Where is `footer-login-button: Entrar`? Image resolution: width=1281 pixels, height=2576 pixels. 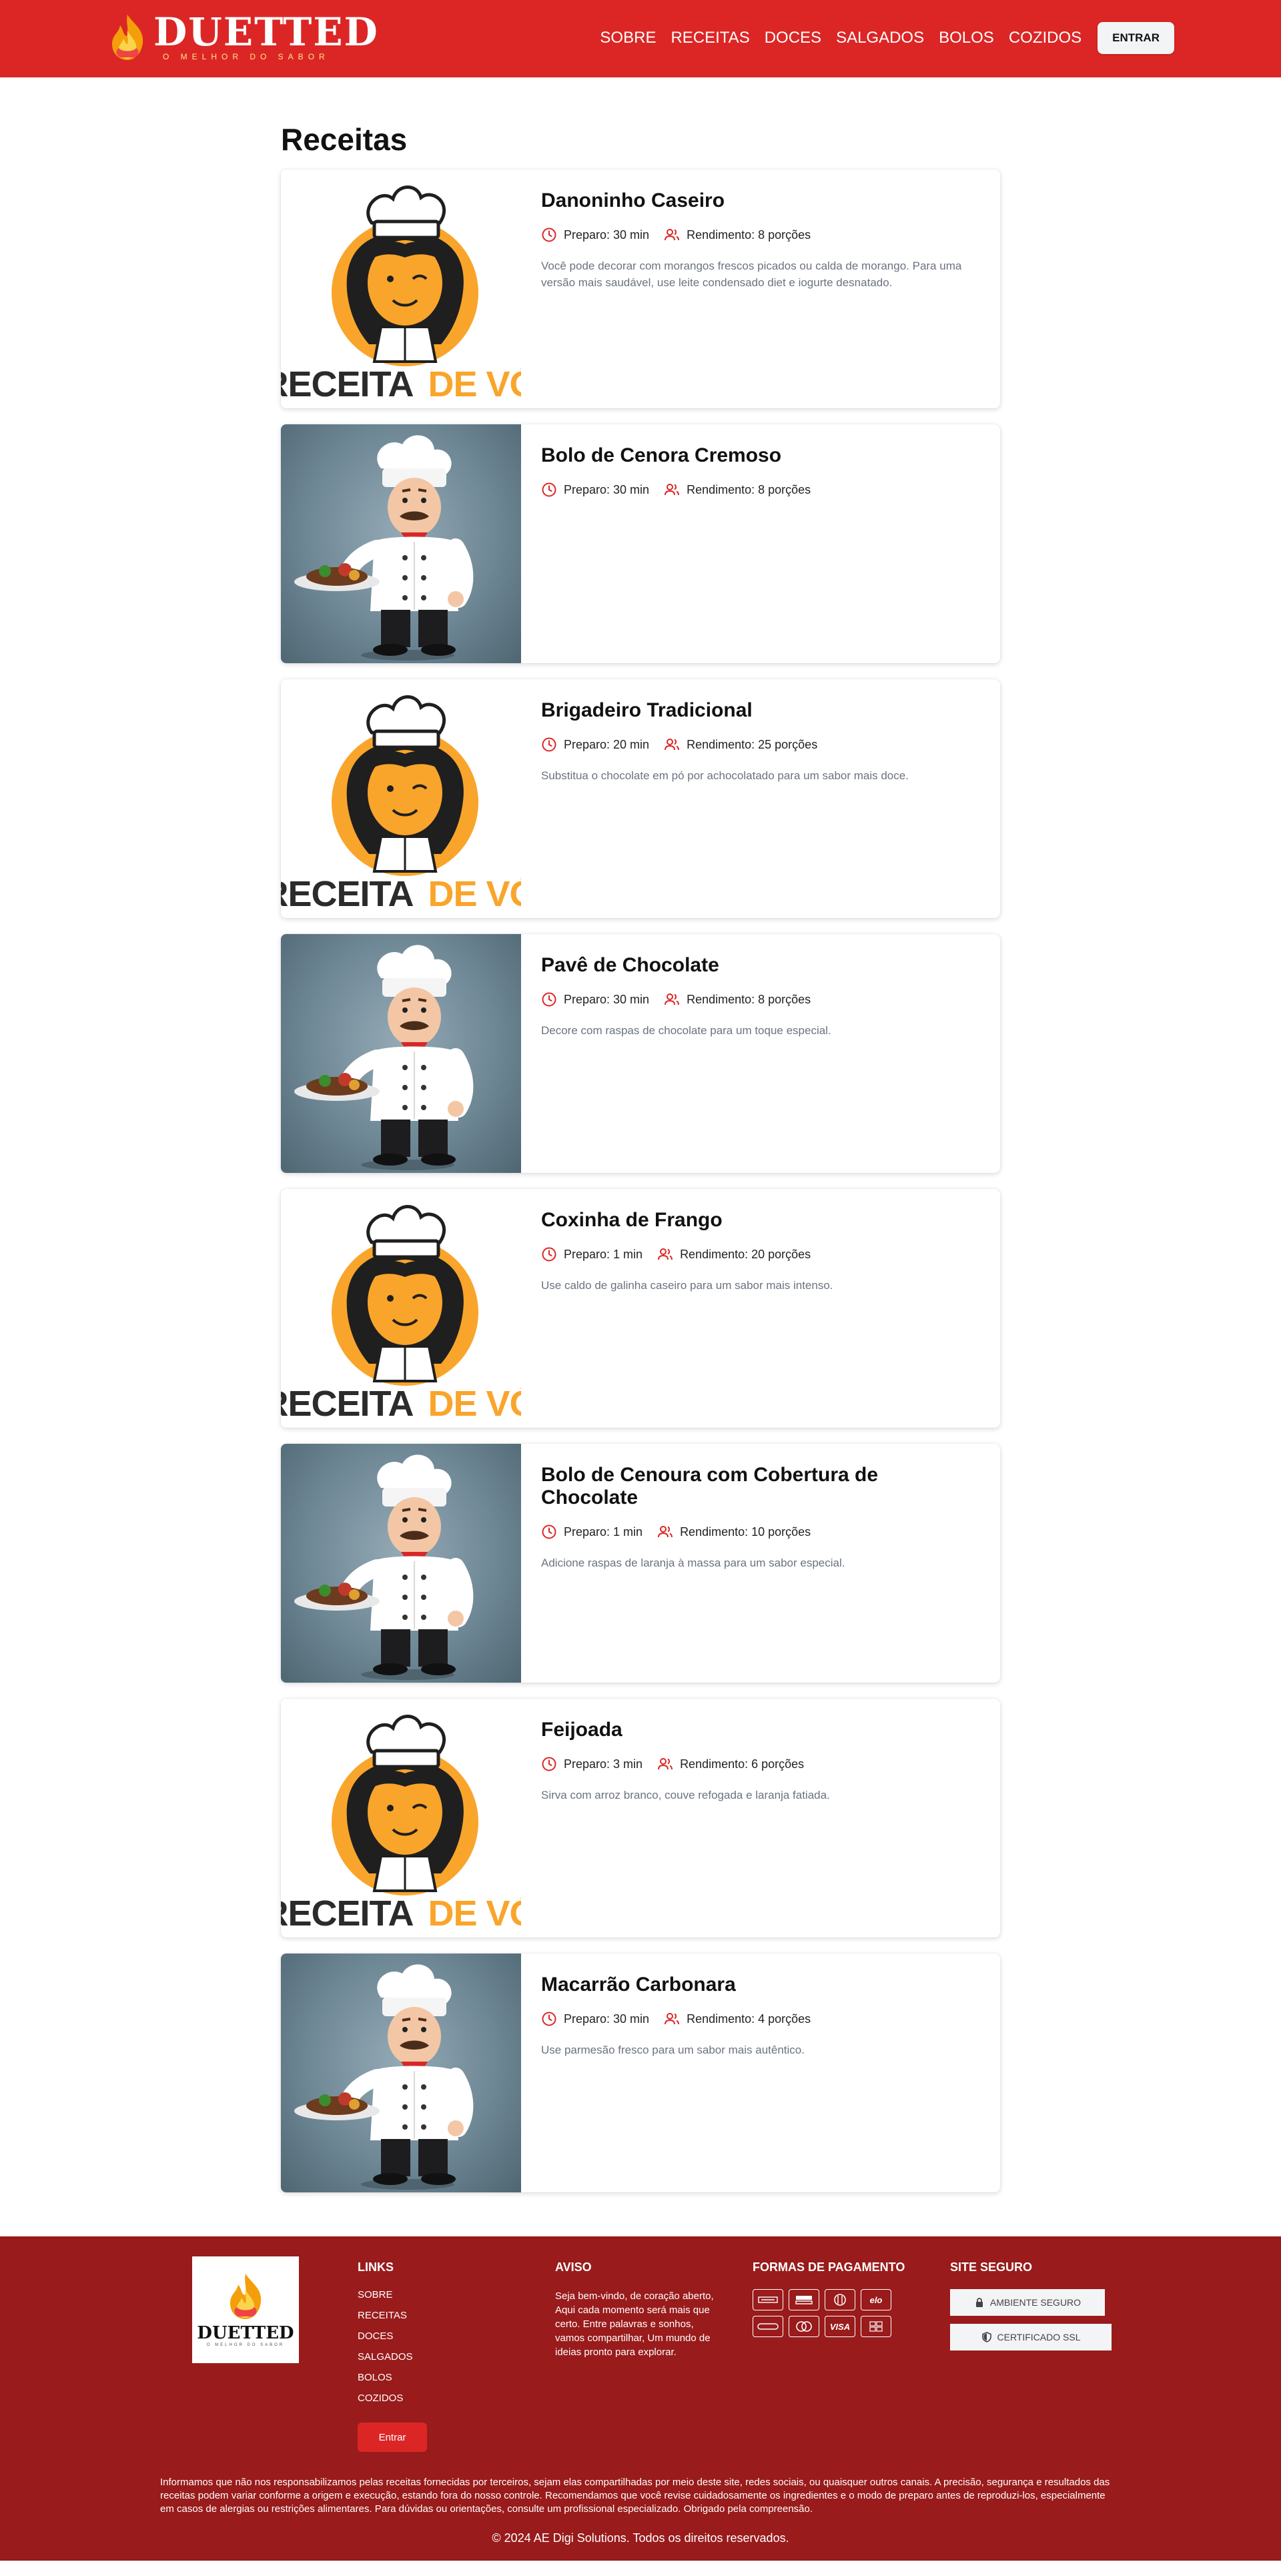 footer-login-button: Entrar is located at coordinates (393, 2437).